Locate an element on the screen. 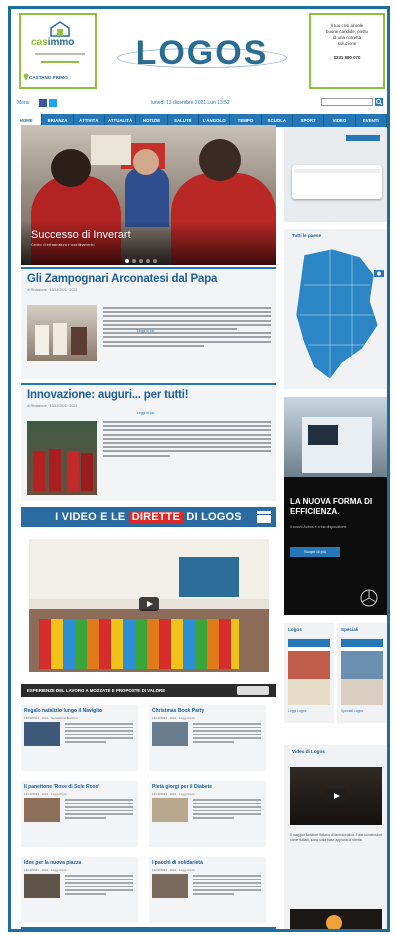  top-bar: Menu lunedì 13 dicembre 2021 Lun 13:52 is located at coordinates (199, 105).